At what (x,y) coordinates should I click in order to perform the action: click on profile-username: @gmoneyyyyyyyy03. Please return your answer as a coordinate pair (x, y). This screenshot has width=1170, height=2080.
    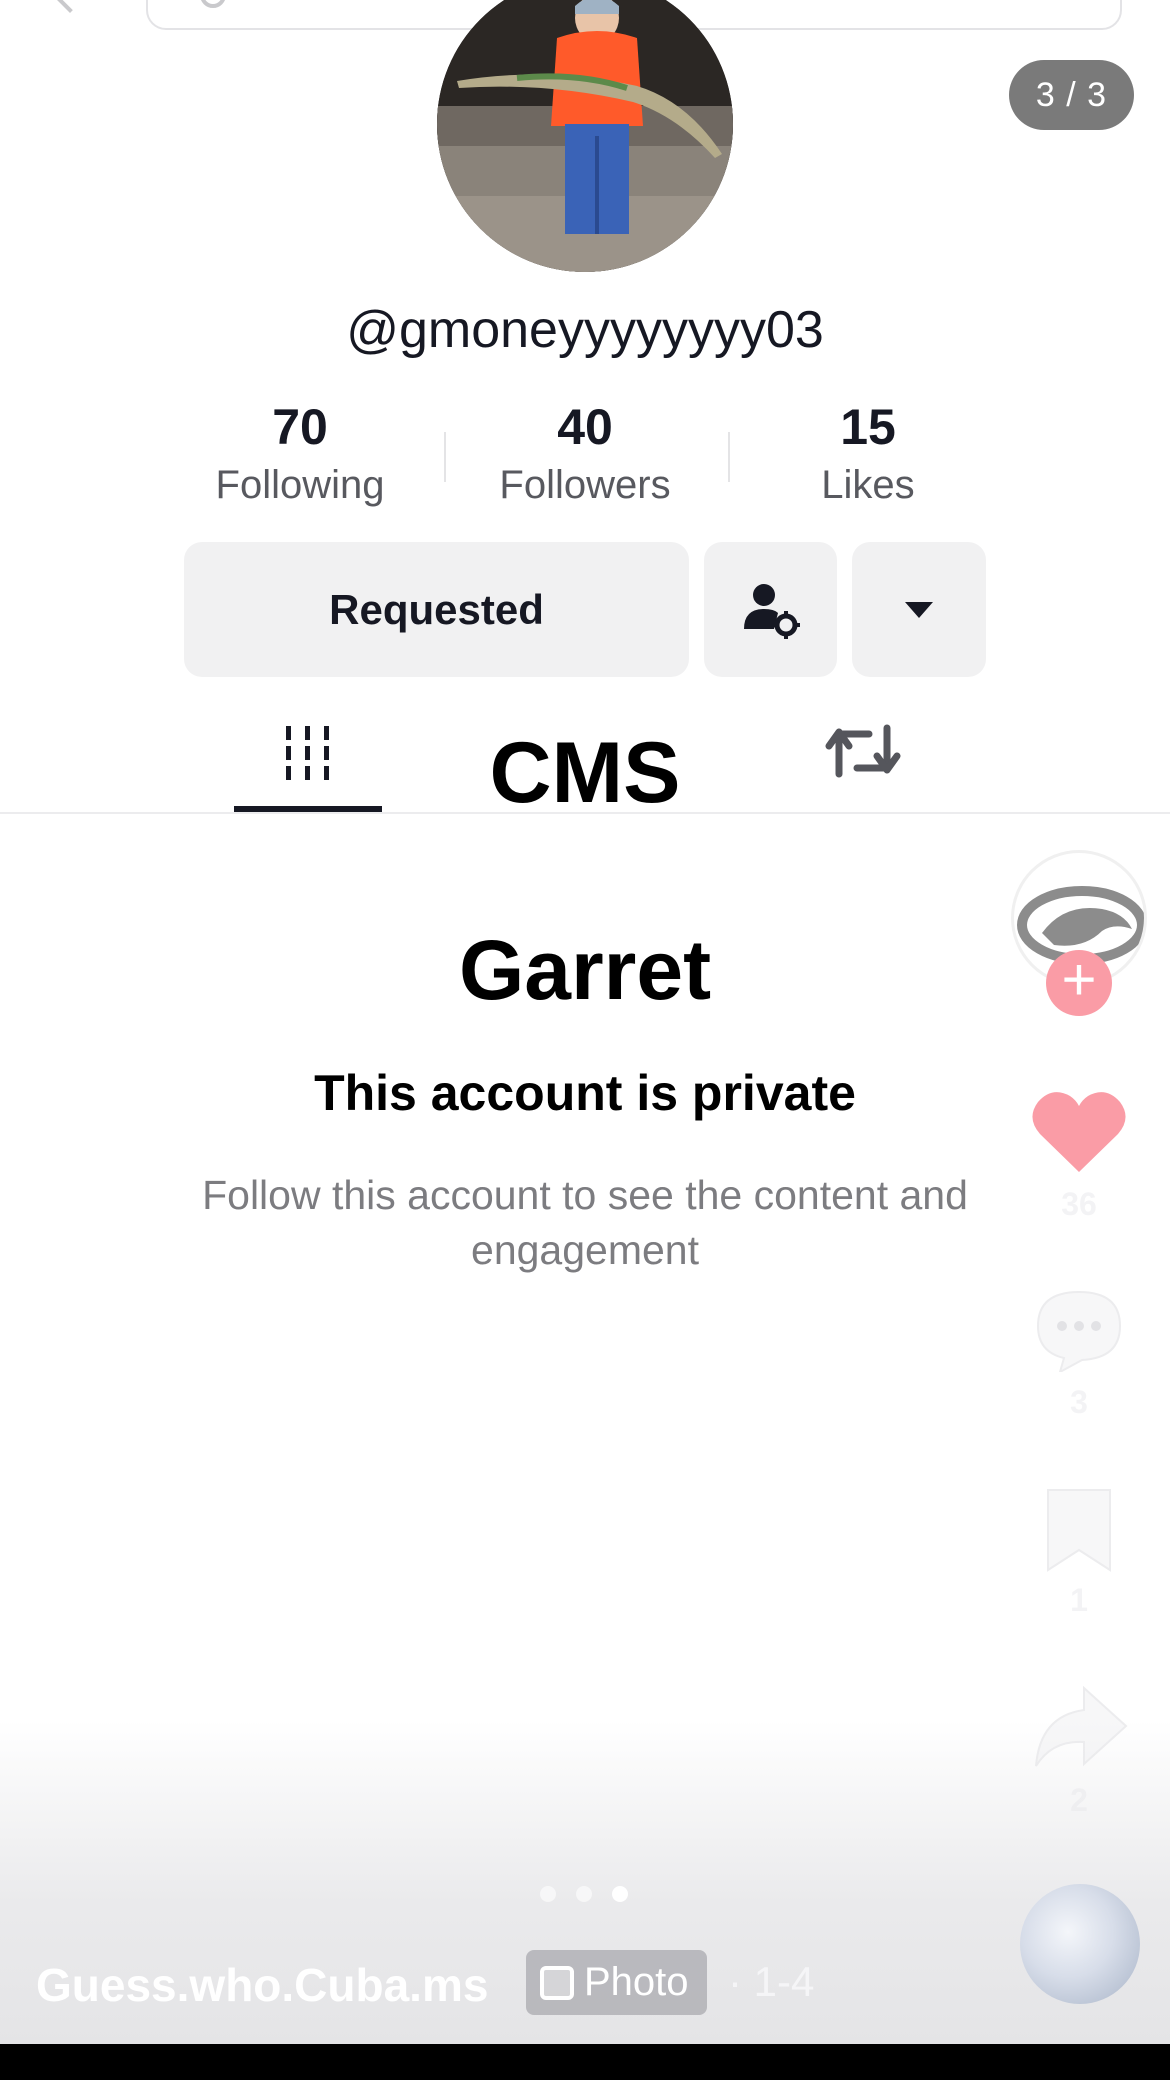
    Looking at the image, I should click on (585, 330).